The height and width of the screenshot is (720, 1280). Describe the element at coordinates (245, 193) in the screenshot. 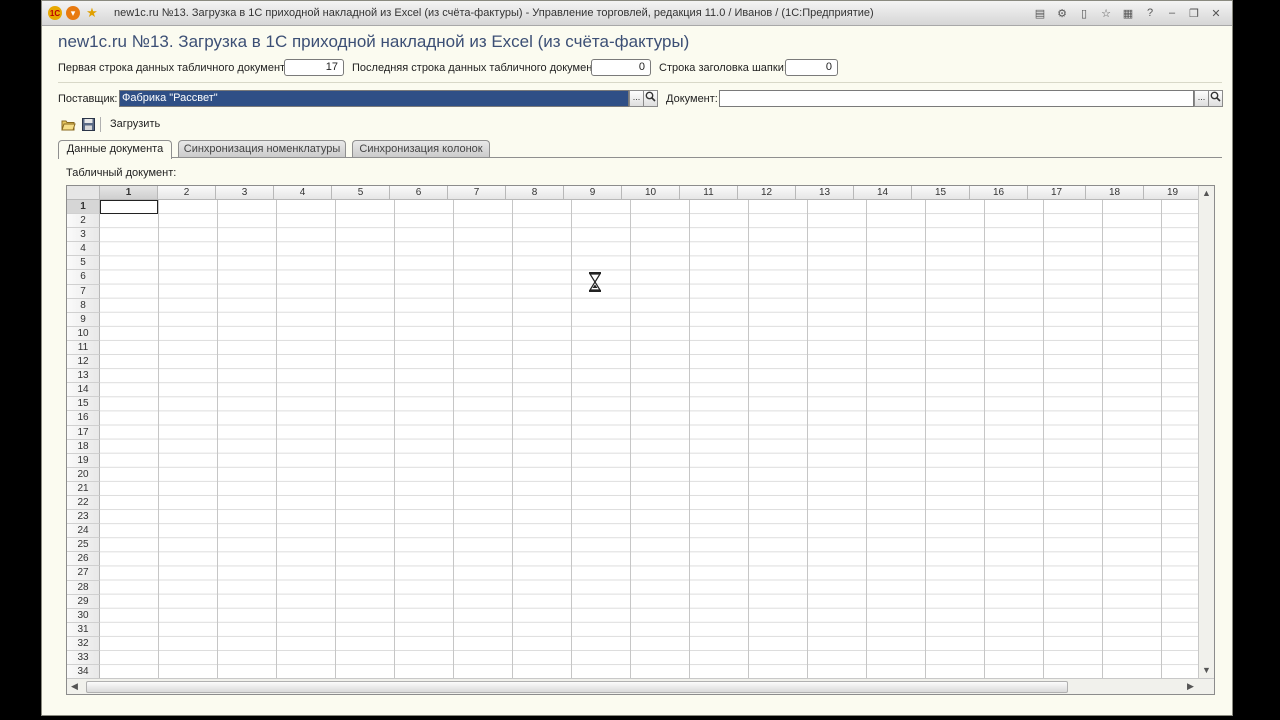

I see `column-header: 3` at that location.